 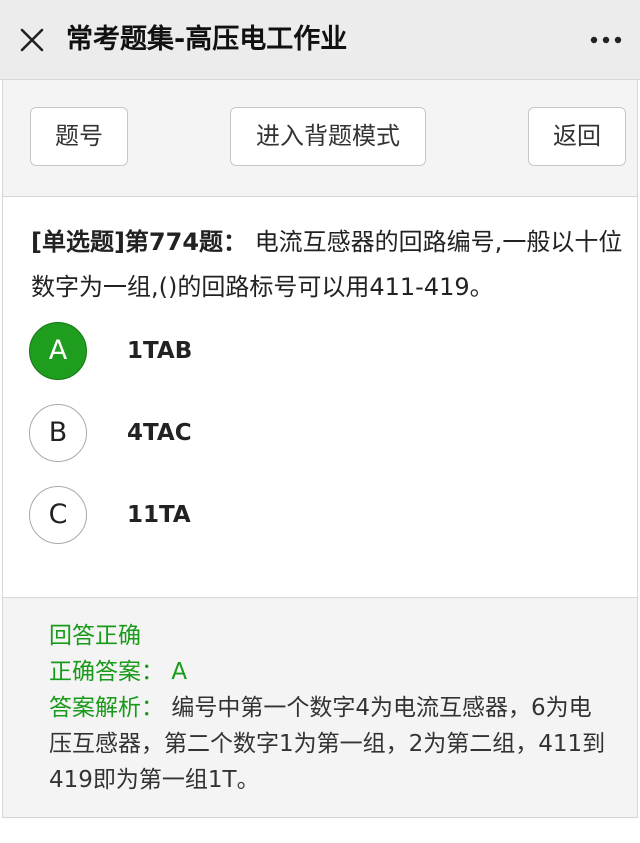 What do you see at coordinates (58, 433) in the screenshot?
I see `option-b-circle: B` at bounding box center [58, 433].